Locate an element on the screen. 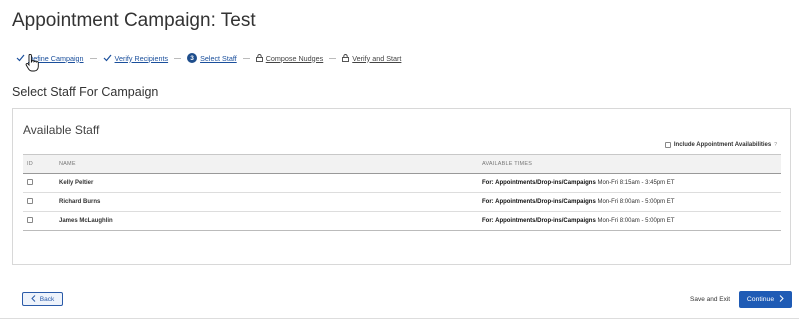 The height and width of the screenshot is (324, 799). page-title: Appointment Campaign: Test is located at coordinates (134, 20).